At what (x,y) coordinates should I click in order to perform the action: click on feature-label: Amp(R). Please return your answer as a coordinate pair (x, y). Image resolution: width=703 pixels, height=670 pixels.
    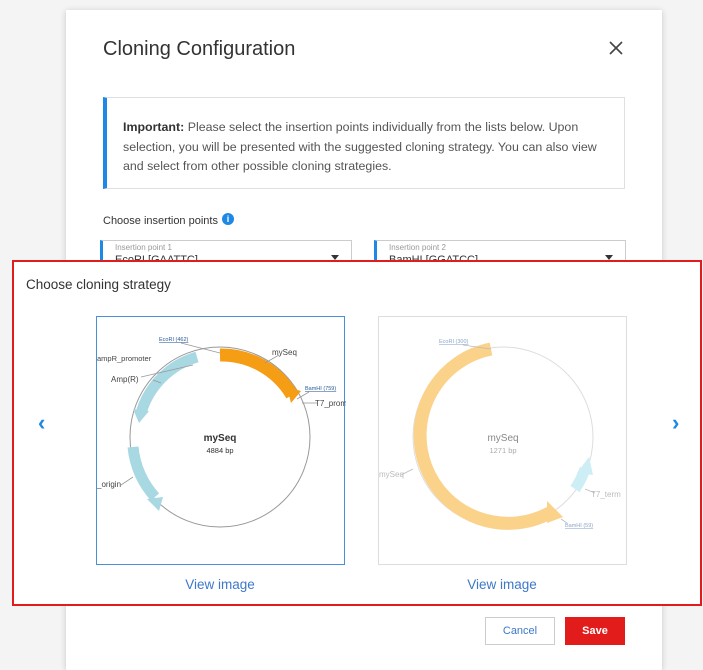
    Looking at the image, I should click on (125, 379).